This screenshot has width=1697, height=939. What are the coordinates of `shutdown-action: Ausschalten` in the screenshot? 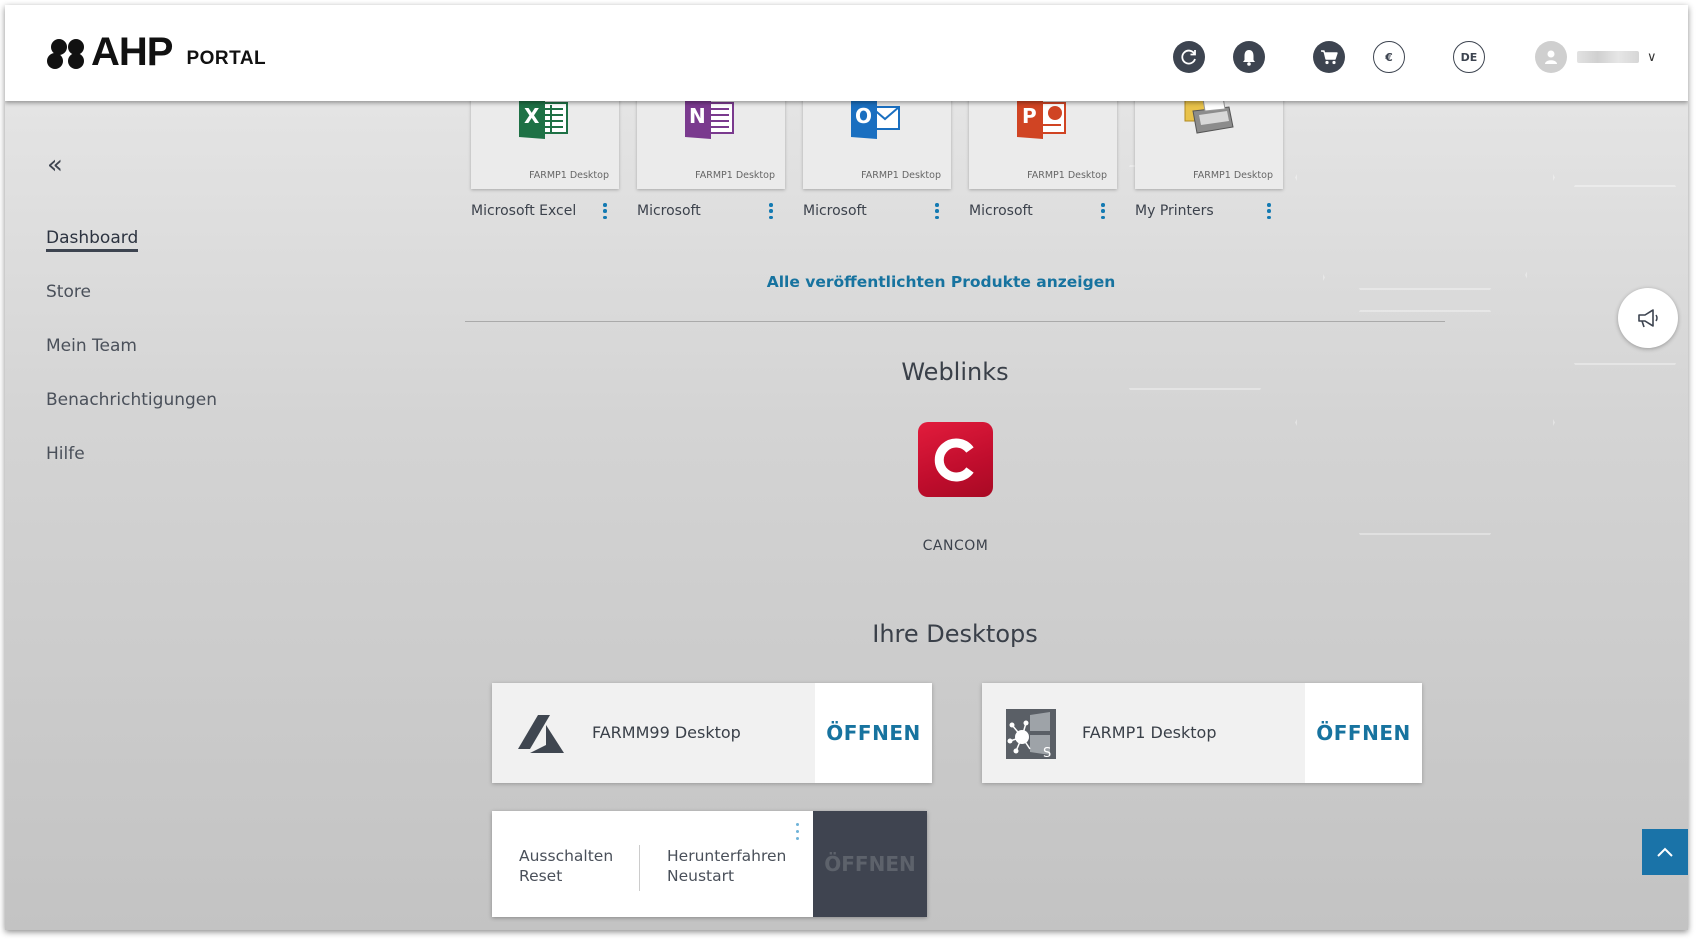 It's located at (566, 856).